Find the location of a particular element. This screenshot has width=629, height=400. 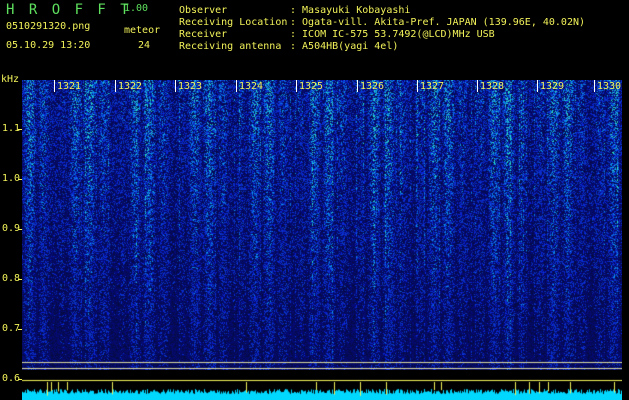

meteor-count: 24 is located at coordinates (144, 45).